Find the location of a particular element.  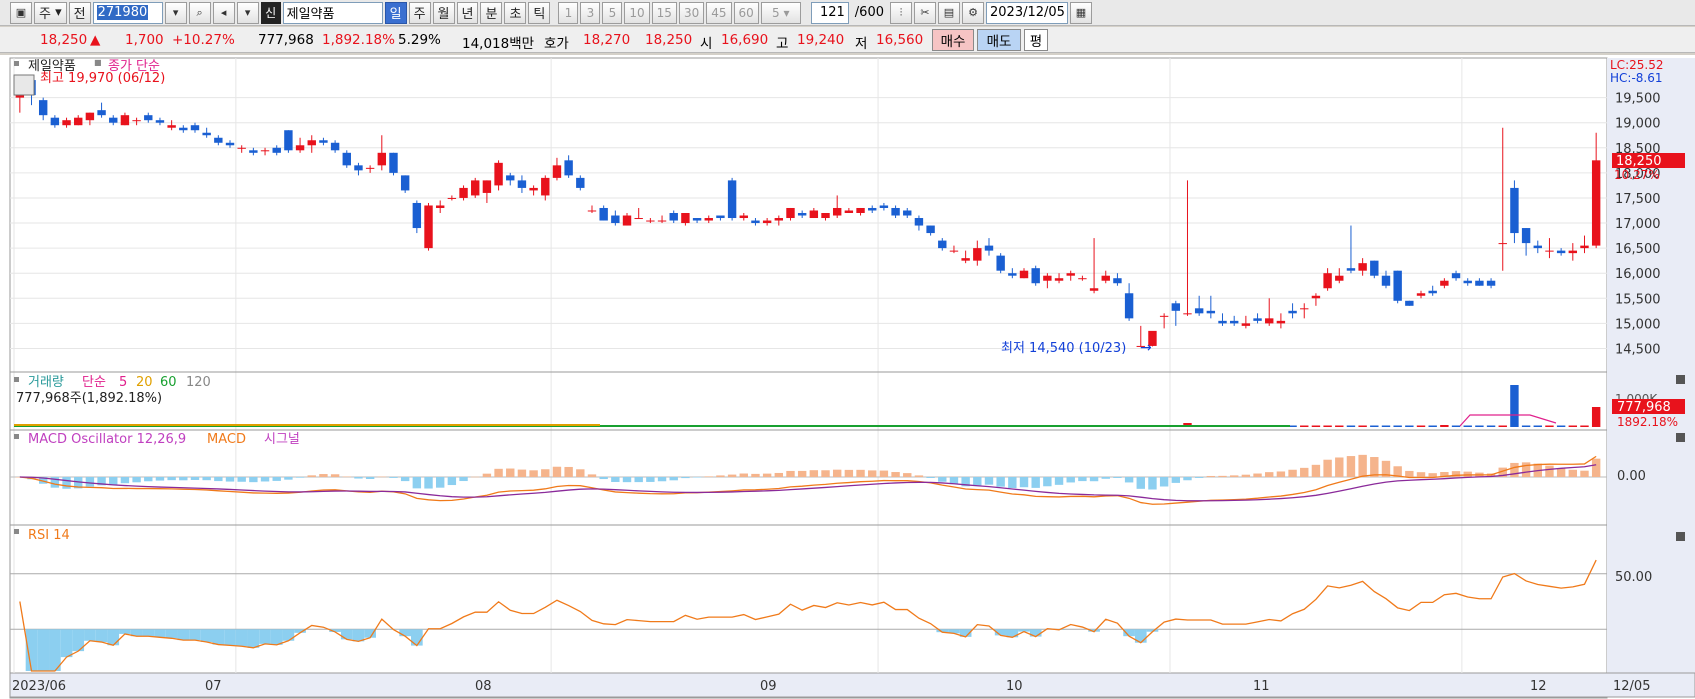

period-tab-day: 일 is located at coordinates (395, 12).